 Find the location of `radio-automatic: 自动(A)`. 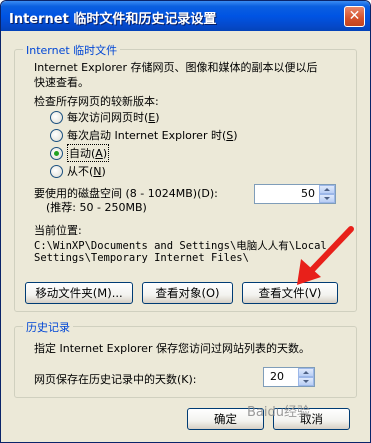

radio-automatic: 自动(A) is located at coordinates (80, 153).